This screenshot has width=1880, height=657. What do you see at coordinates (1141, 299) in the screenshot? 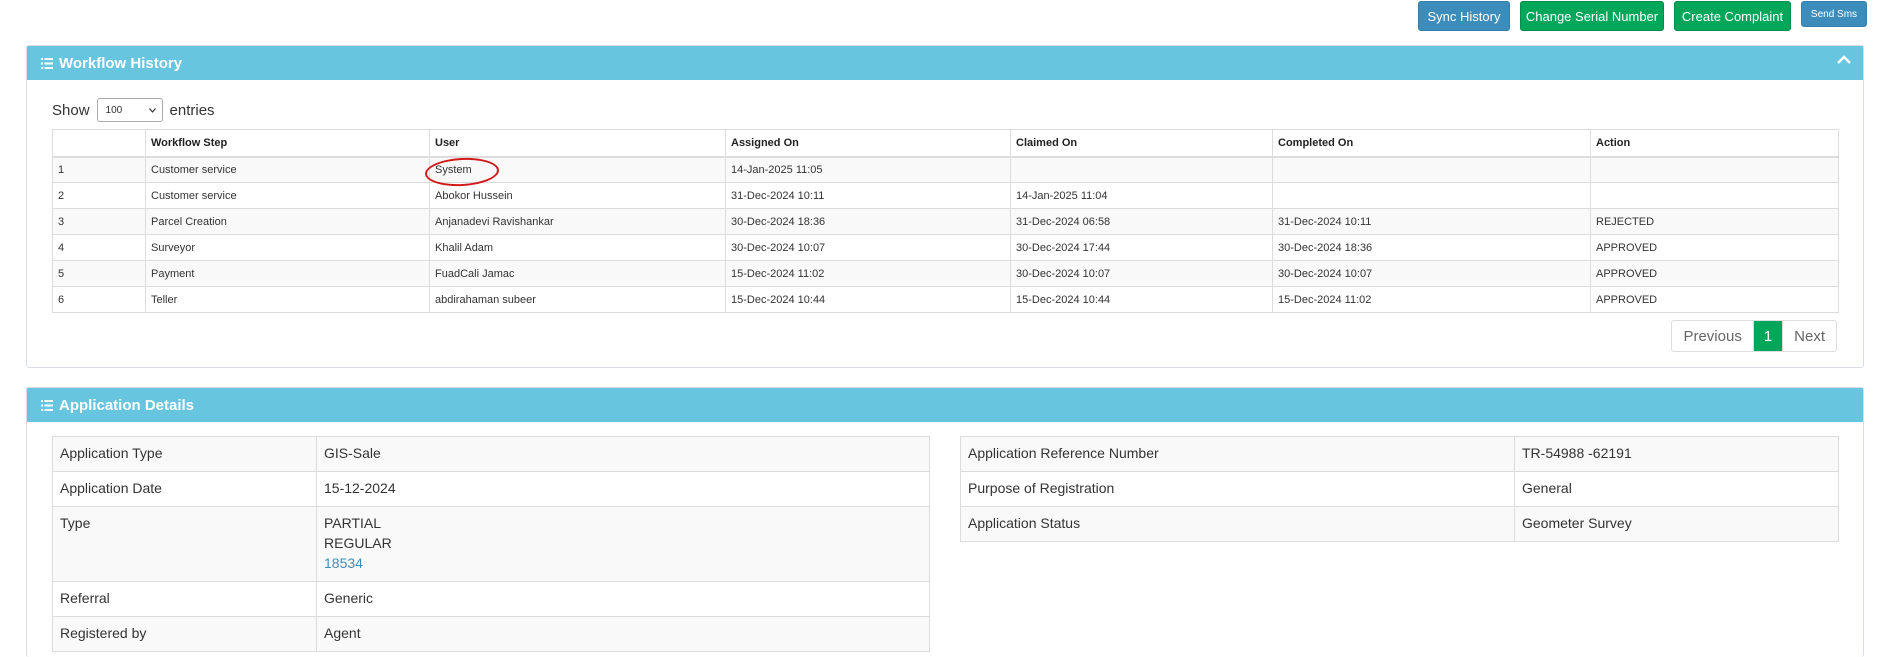
I see `claimed-on-cell: 15-Dec-2024 10:44` at bounding box center [1141, 299].